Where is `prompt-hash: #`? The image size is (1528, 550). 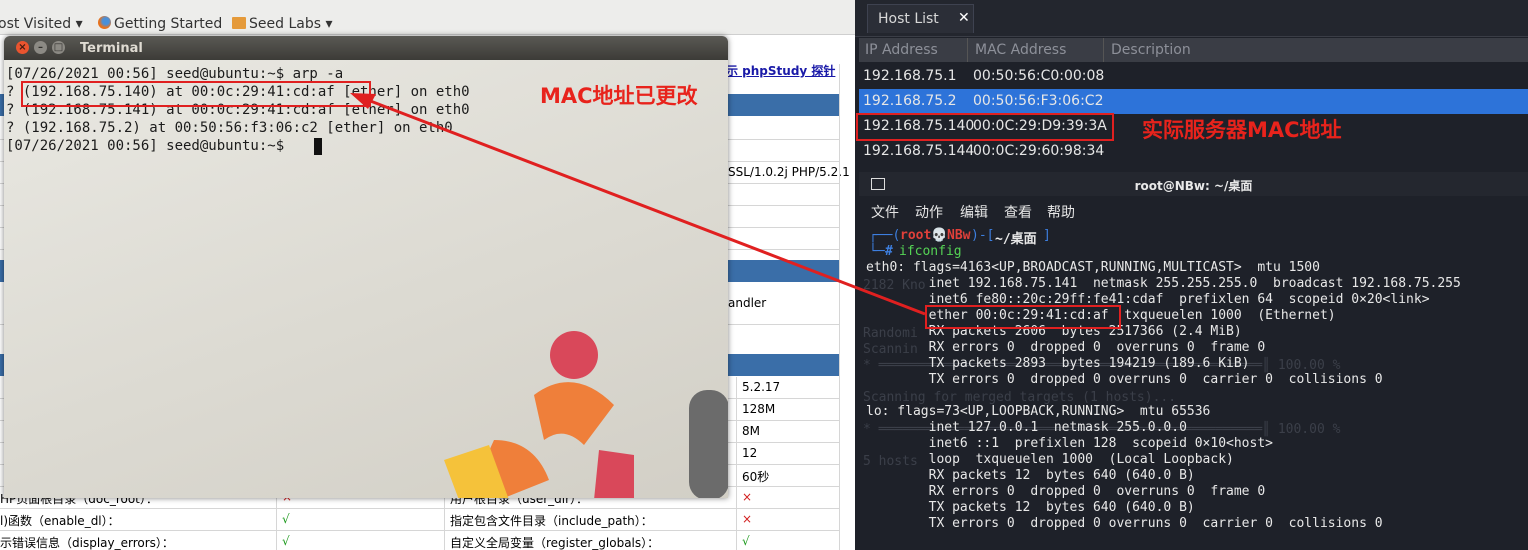 prompt-hash: # is located at coordinates (889, 251).